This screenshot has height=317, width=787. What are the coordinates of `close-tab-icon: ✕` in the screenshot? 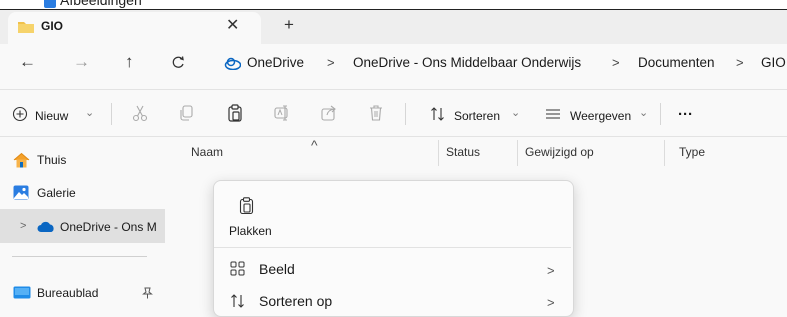 It's located at (232, 25).